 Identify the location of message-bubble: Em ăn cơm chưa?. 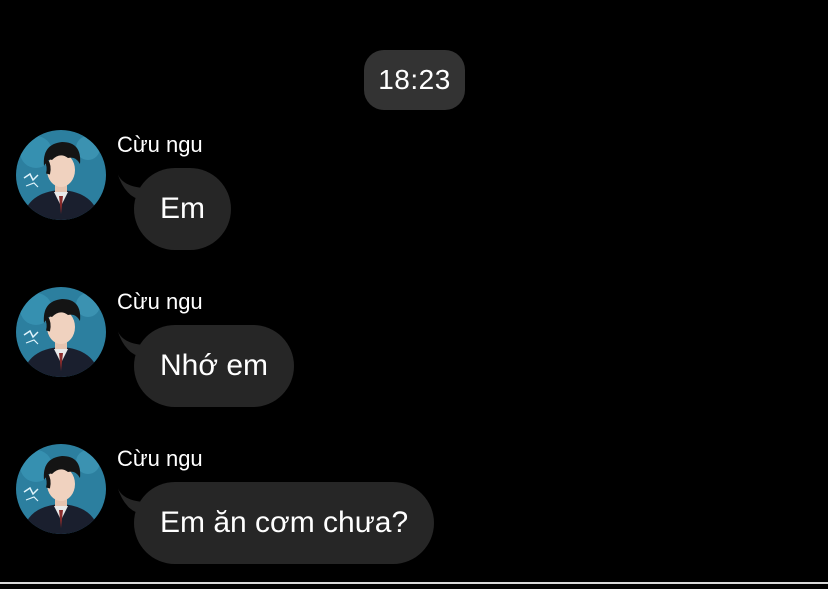
(284, 523).